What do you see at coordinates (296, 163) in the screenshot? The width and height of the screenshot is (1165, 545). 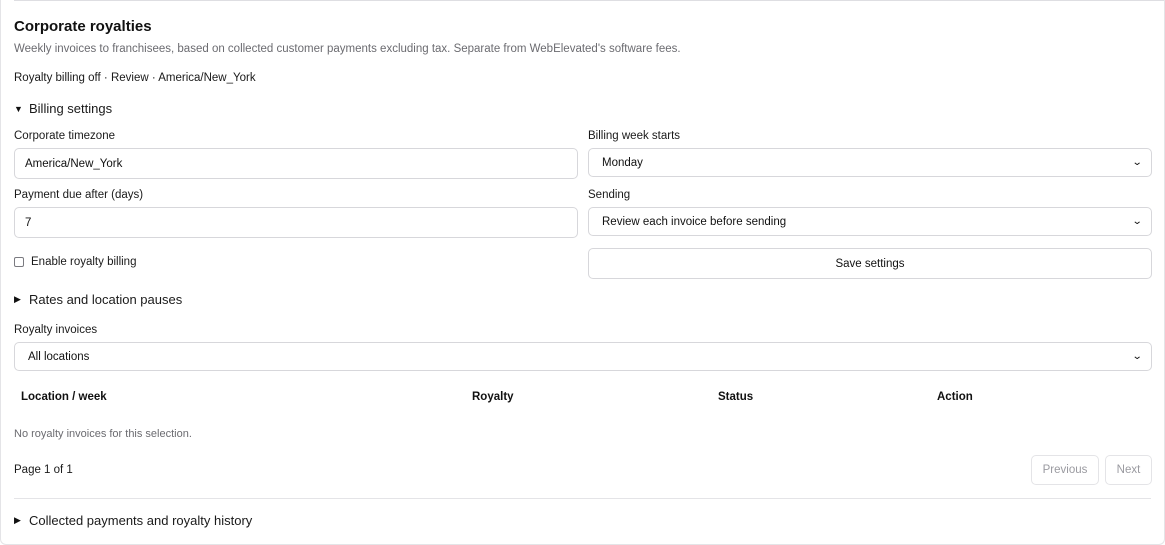 I see `timezone-input: America/New_York` at bounding box center [296, 163].